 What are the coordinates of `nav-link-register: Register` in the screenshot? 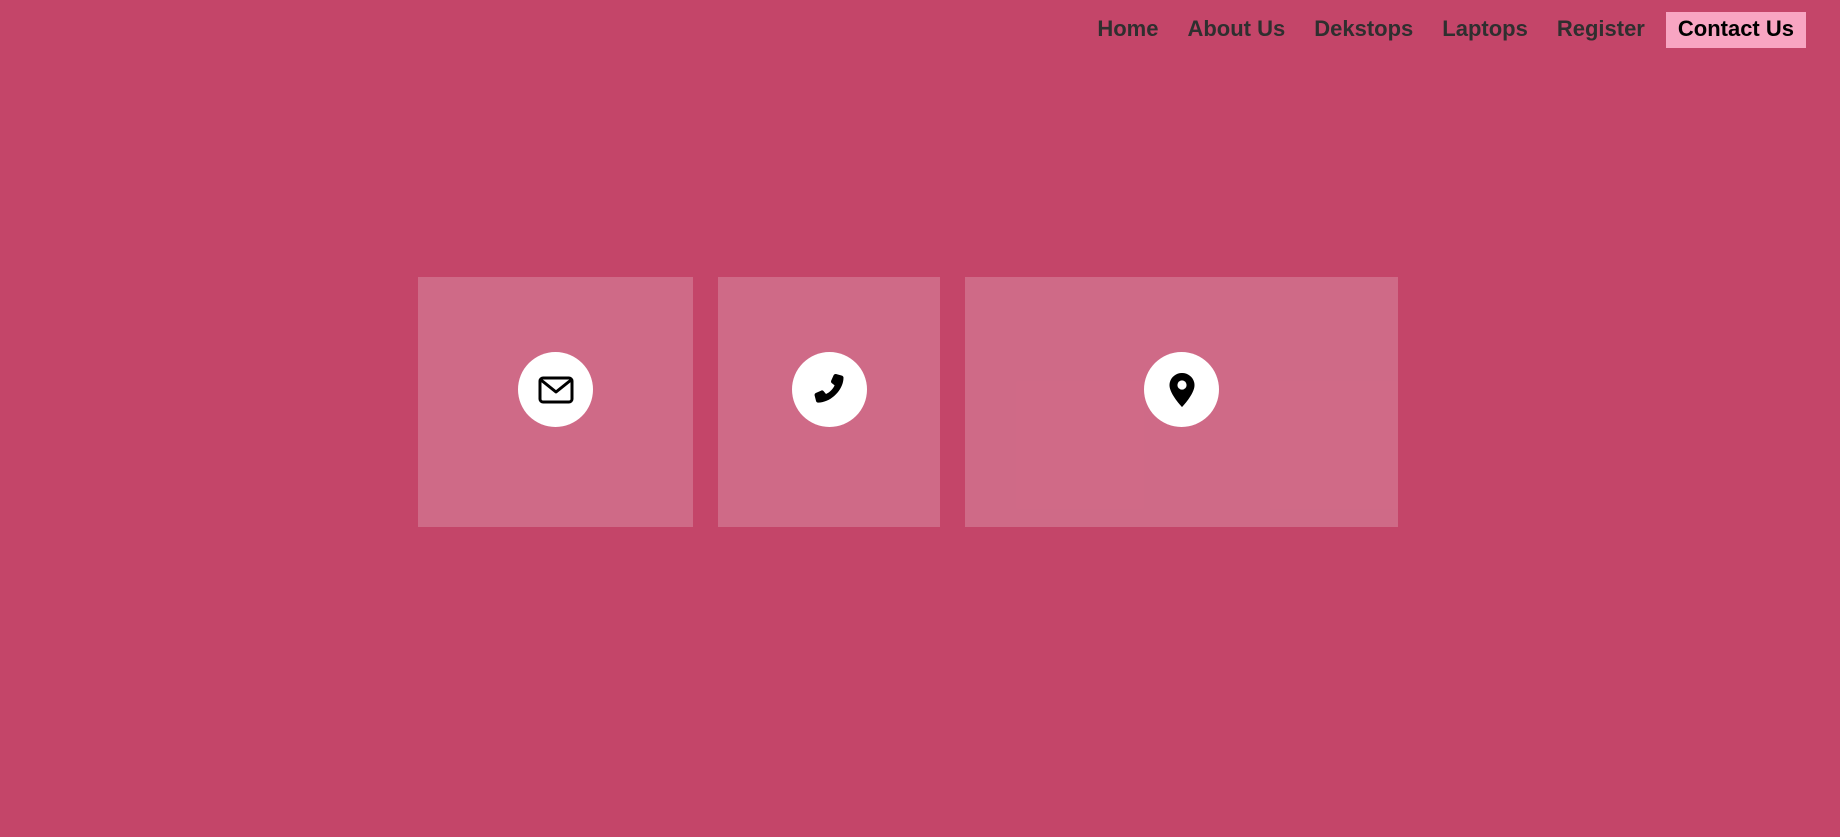 It's located at (1601, 30).